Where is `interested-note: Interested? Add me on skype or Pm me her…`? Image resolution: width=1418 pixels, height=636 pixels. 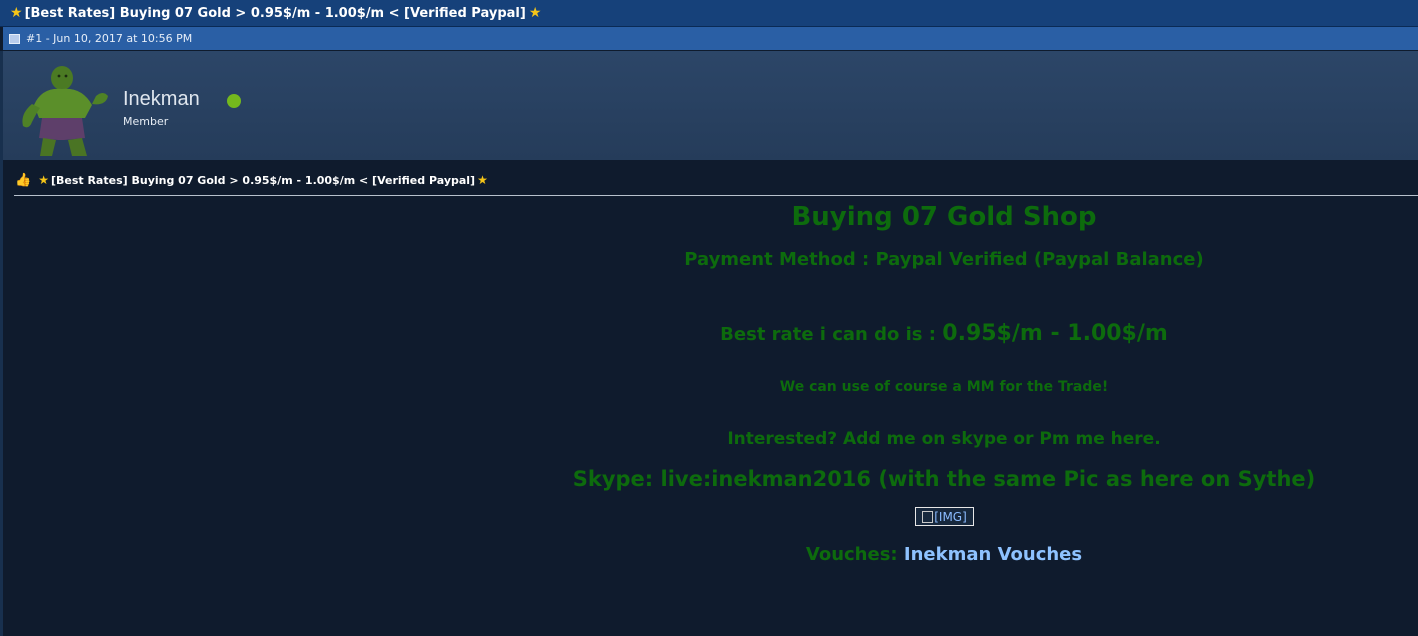 interested-note: Interested? Add me on skype or Pm me her… is located at coordinates (944, 439).